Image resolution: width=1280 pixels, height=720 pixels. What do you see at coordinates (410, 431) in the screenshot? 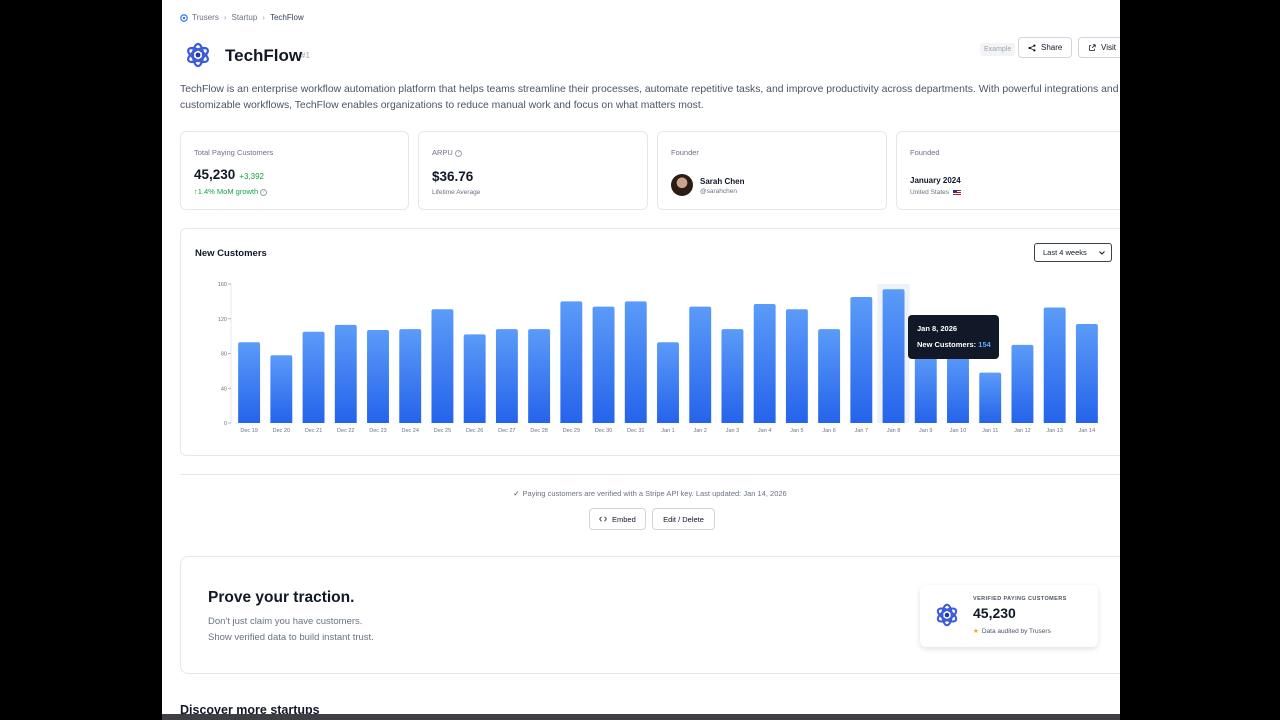
I see `x-tick-label: Dec 24` at bounding box center [410, 431].